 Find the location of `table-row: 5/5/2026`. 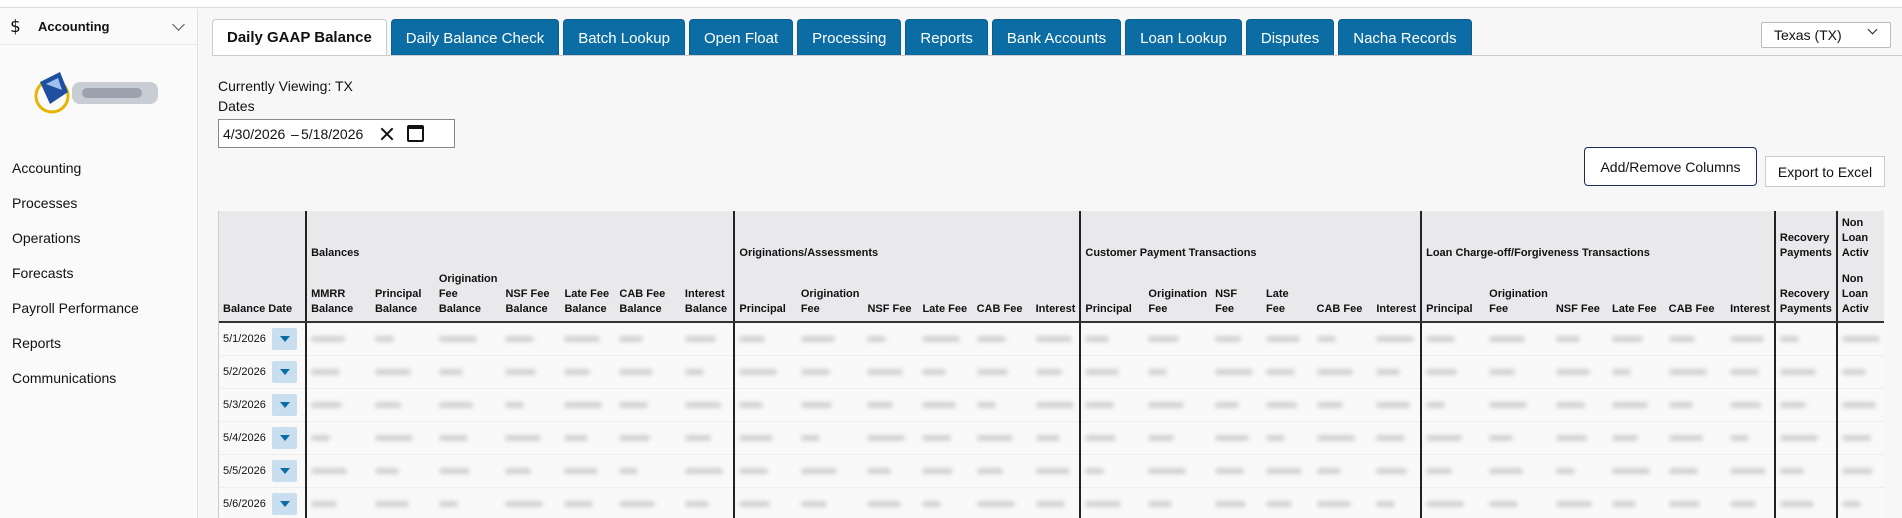

table-row: 5/5/2026 is located at coordinates (1051, 471).